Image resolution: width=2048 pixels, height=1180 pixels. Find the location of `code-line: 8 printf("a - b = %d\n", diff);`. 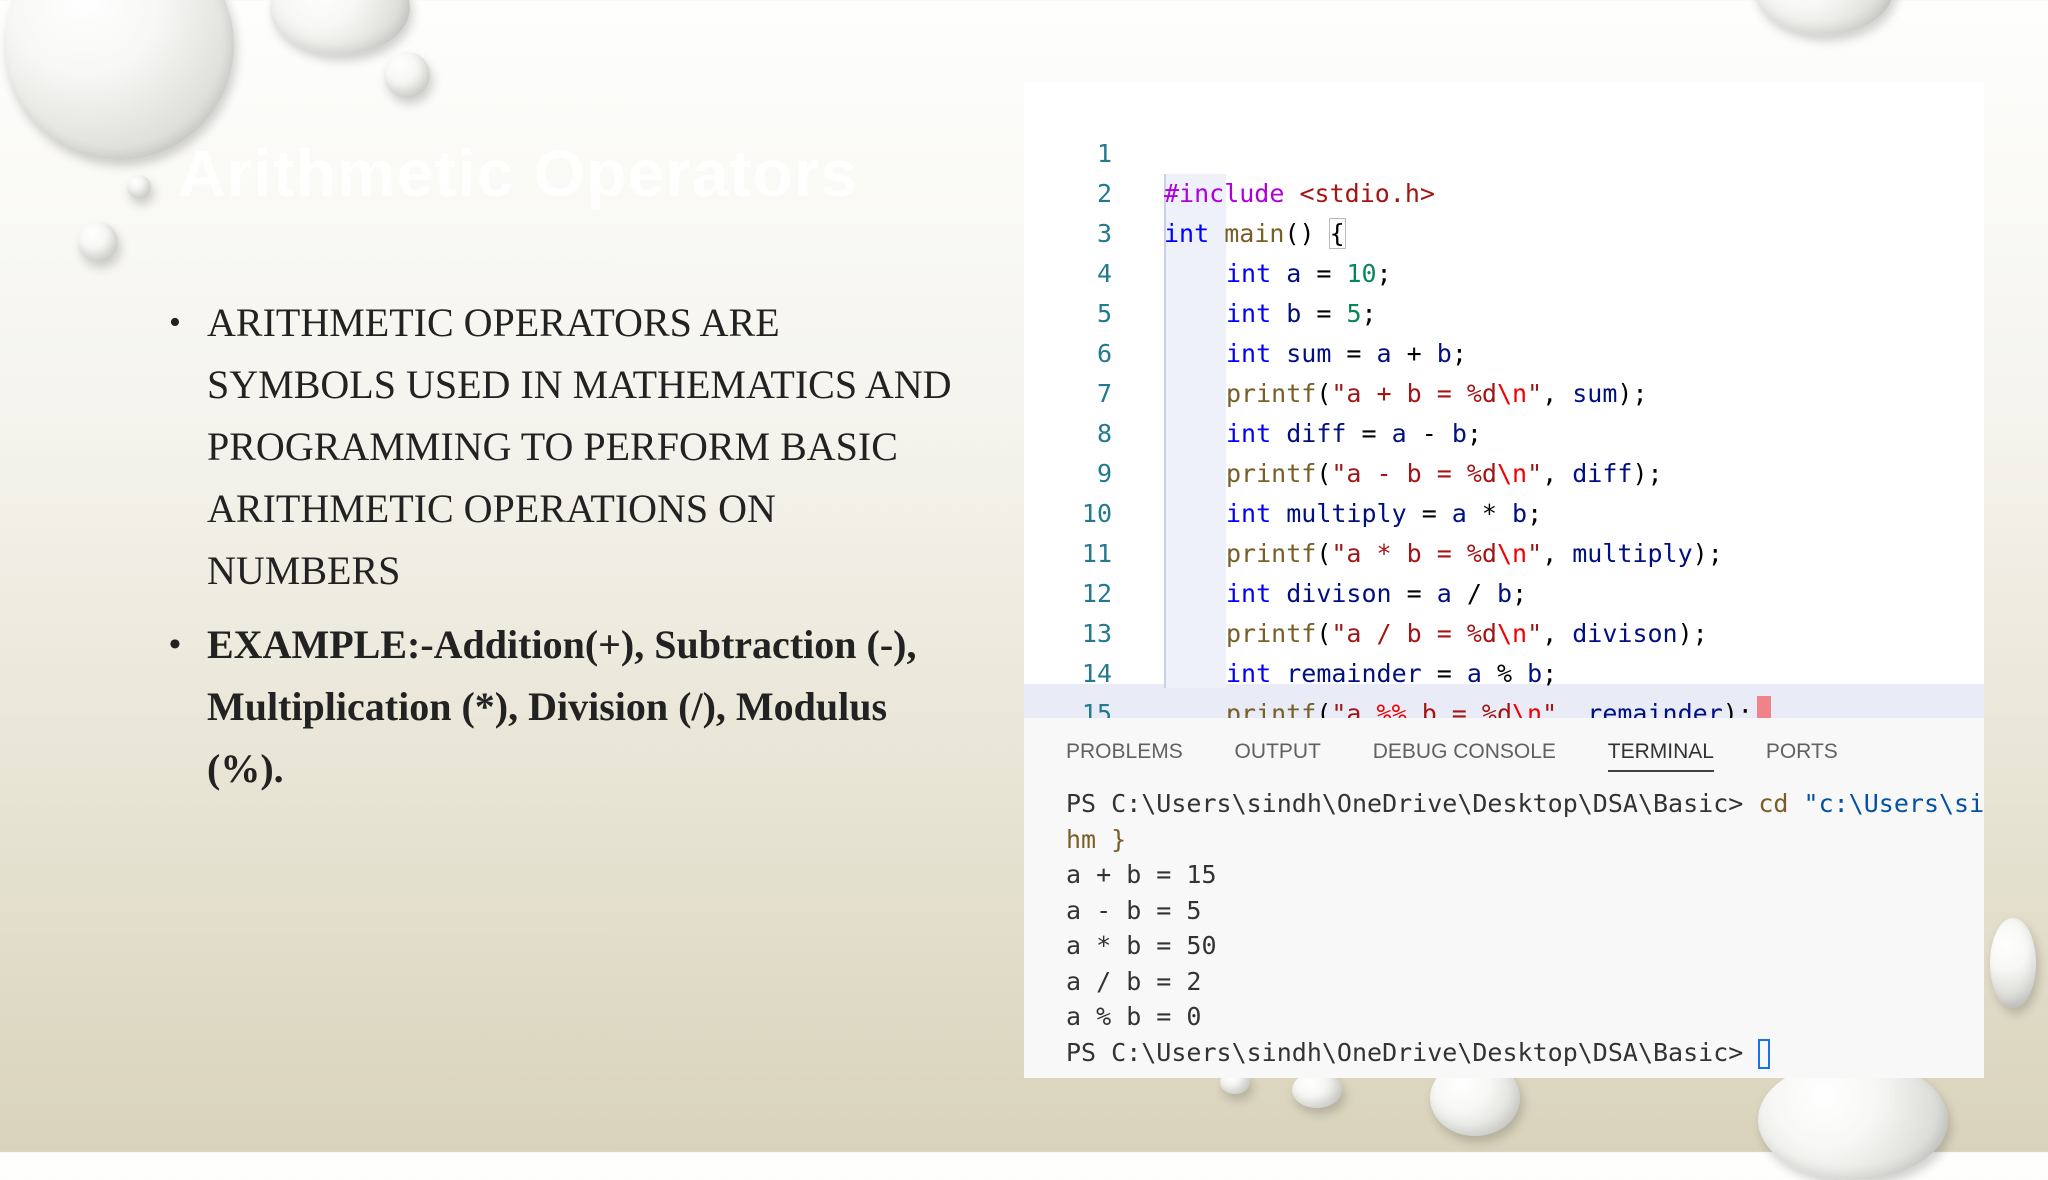

code-line: 8 printf("a - b = %d\n", diff); is located at coordinates (1504, 431).